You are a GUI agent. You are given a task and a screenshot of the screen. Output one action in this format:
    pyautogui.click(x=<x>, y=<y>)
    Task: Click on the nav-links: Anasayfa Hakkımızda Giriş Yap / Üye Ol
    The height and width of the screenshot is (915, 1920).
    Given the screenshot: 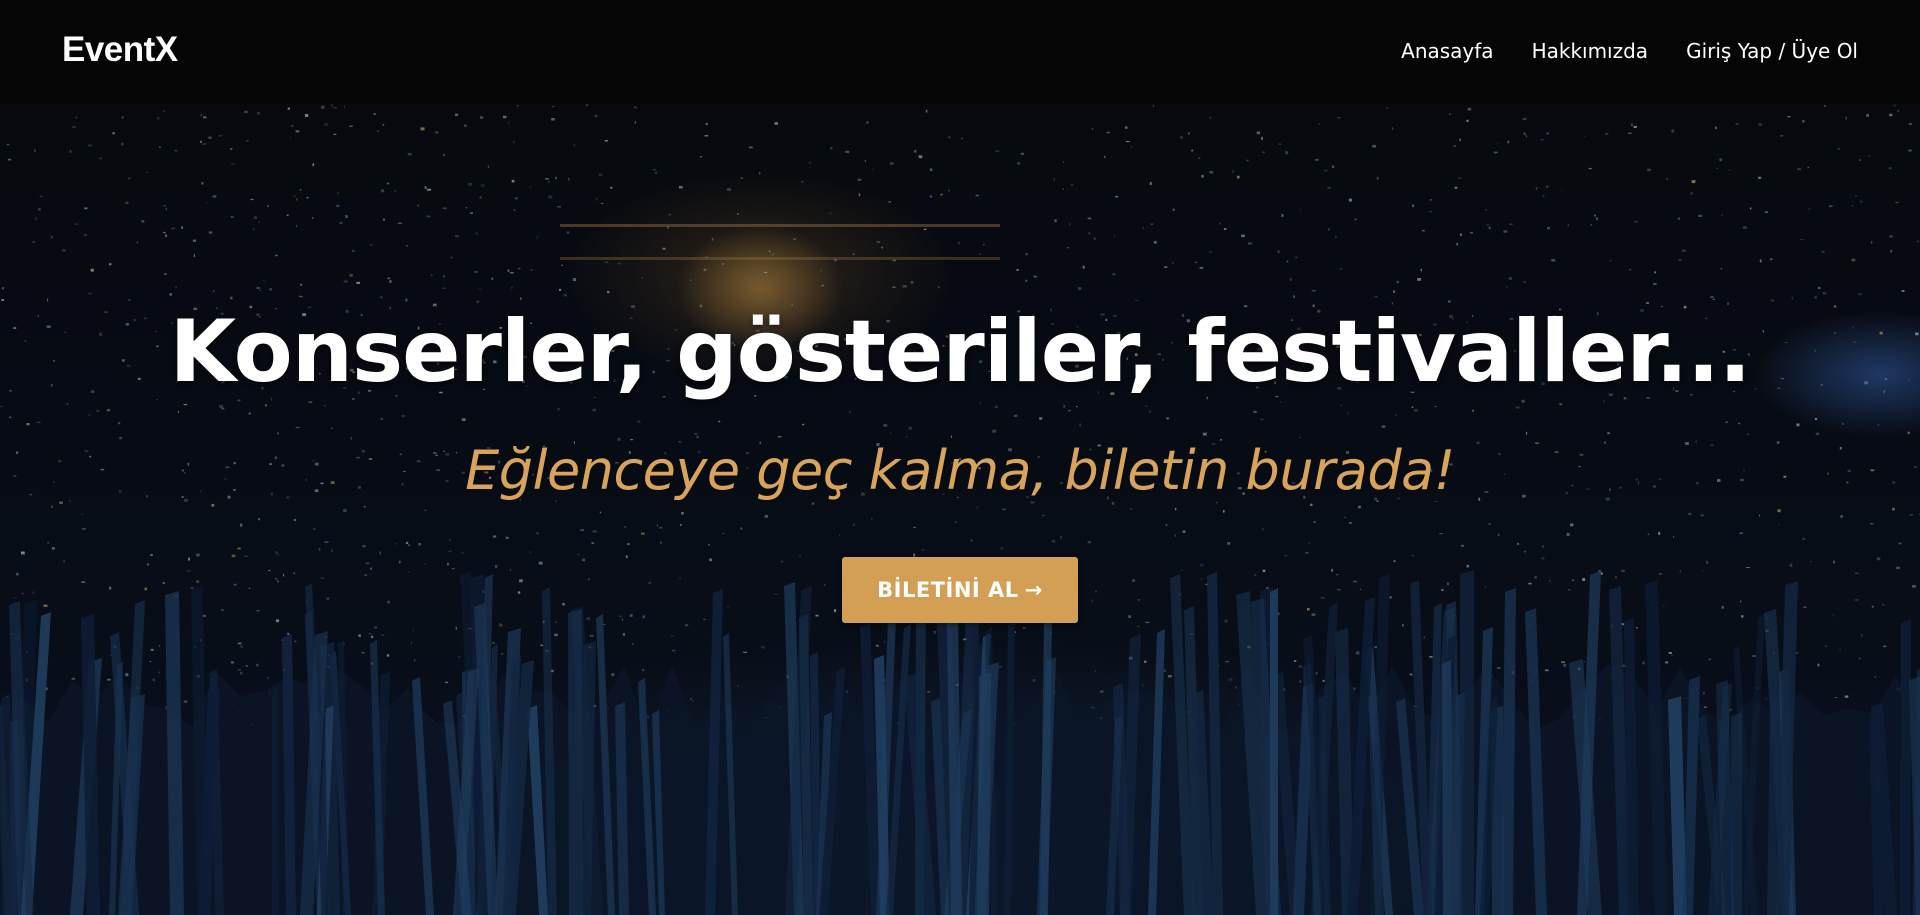 What is the action you would take?
    pyautogui.click(x=1629, y=51)
    